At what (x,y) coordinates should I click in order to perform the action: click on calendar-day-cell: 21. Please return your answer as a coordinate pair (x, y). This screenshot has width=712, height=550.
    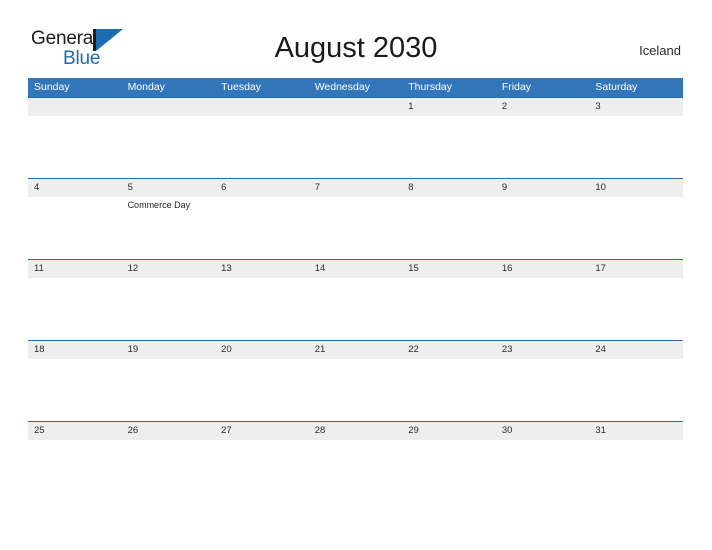
    Looking at the image, I should click on (356, 381).